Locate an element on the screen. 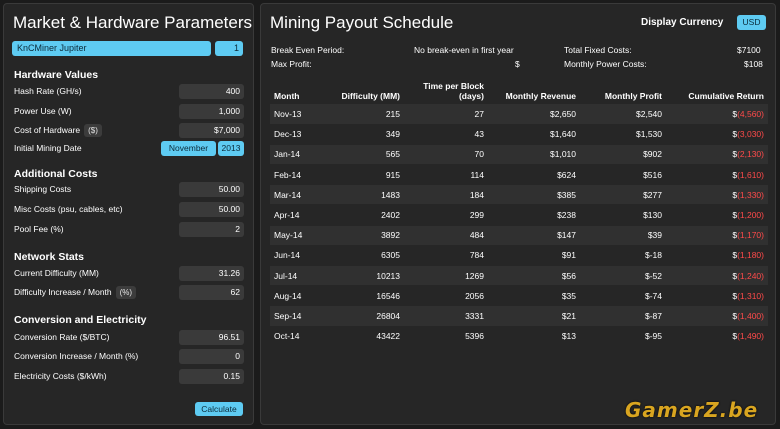 The image size is (780, 429). difficulty-cell: 10213 is located at coordinates (363, 276).